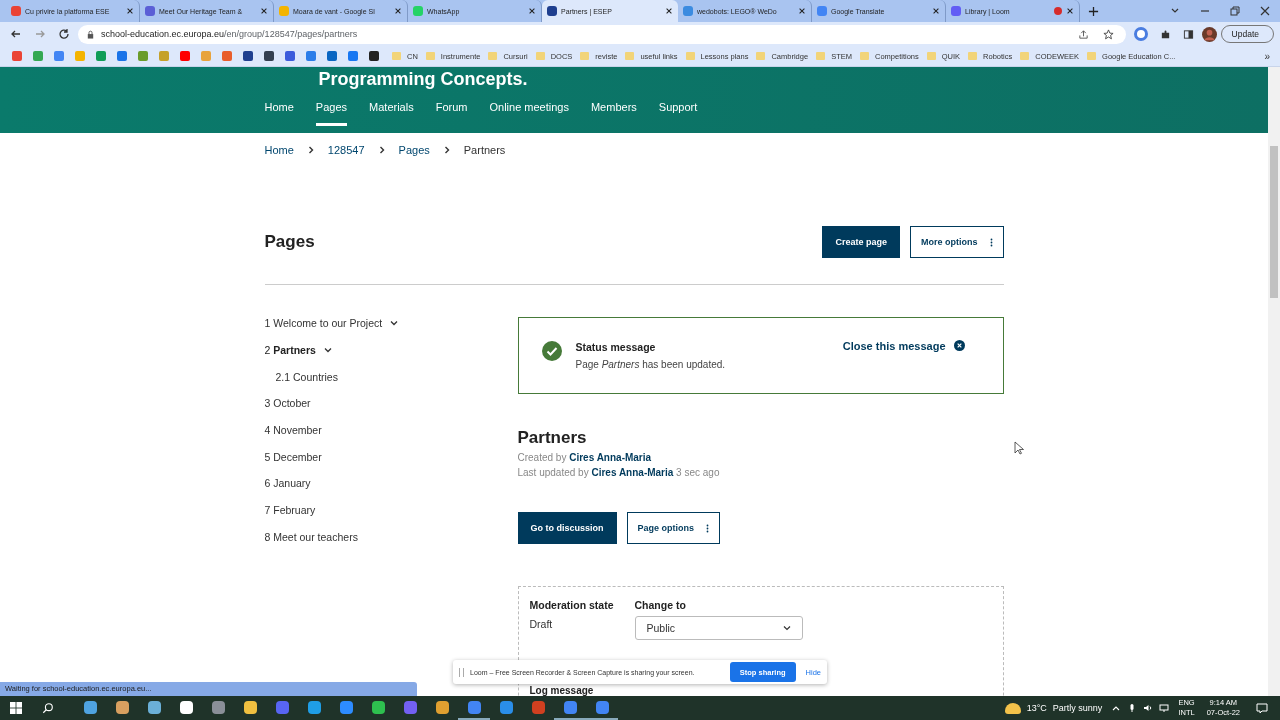  I want to click on star-icon, so click(1108, 34).